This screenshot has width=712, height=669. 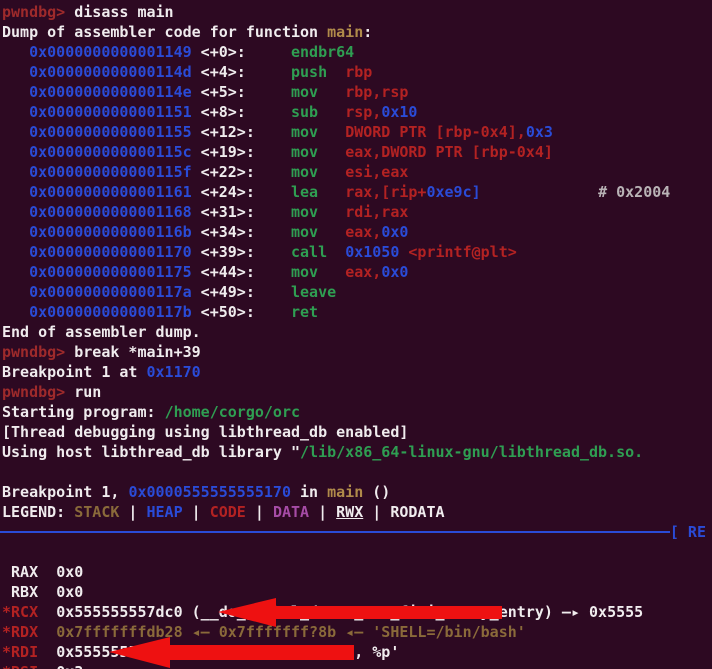 What do you see at coordinates (133, 512) in the screenshot?
I see `legend-sep-1: |` at bounding box center [133, 512].